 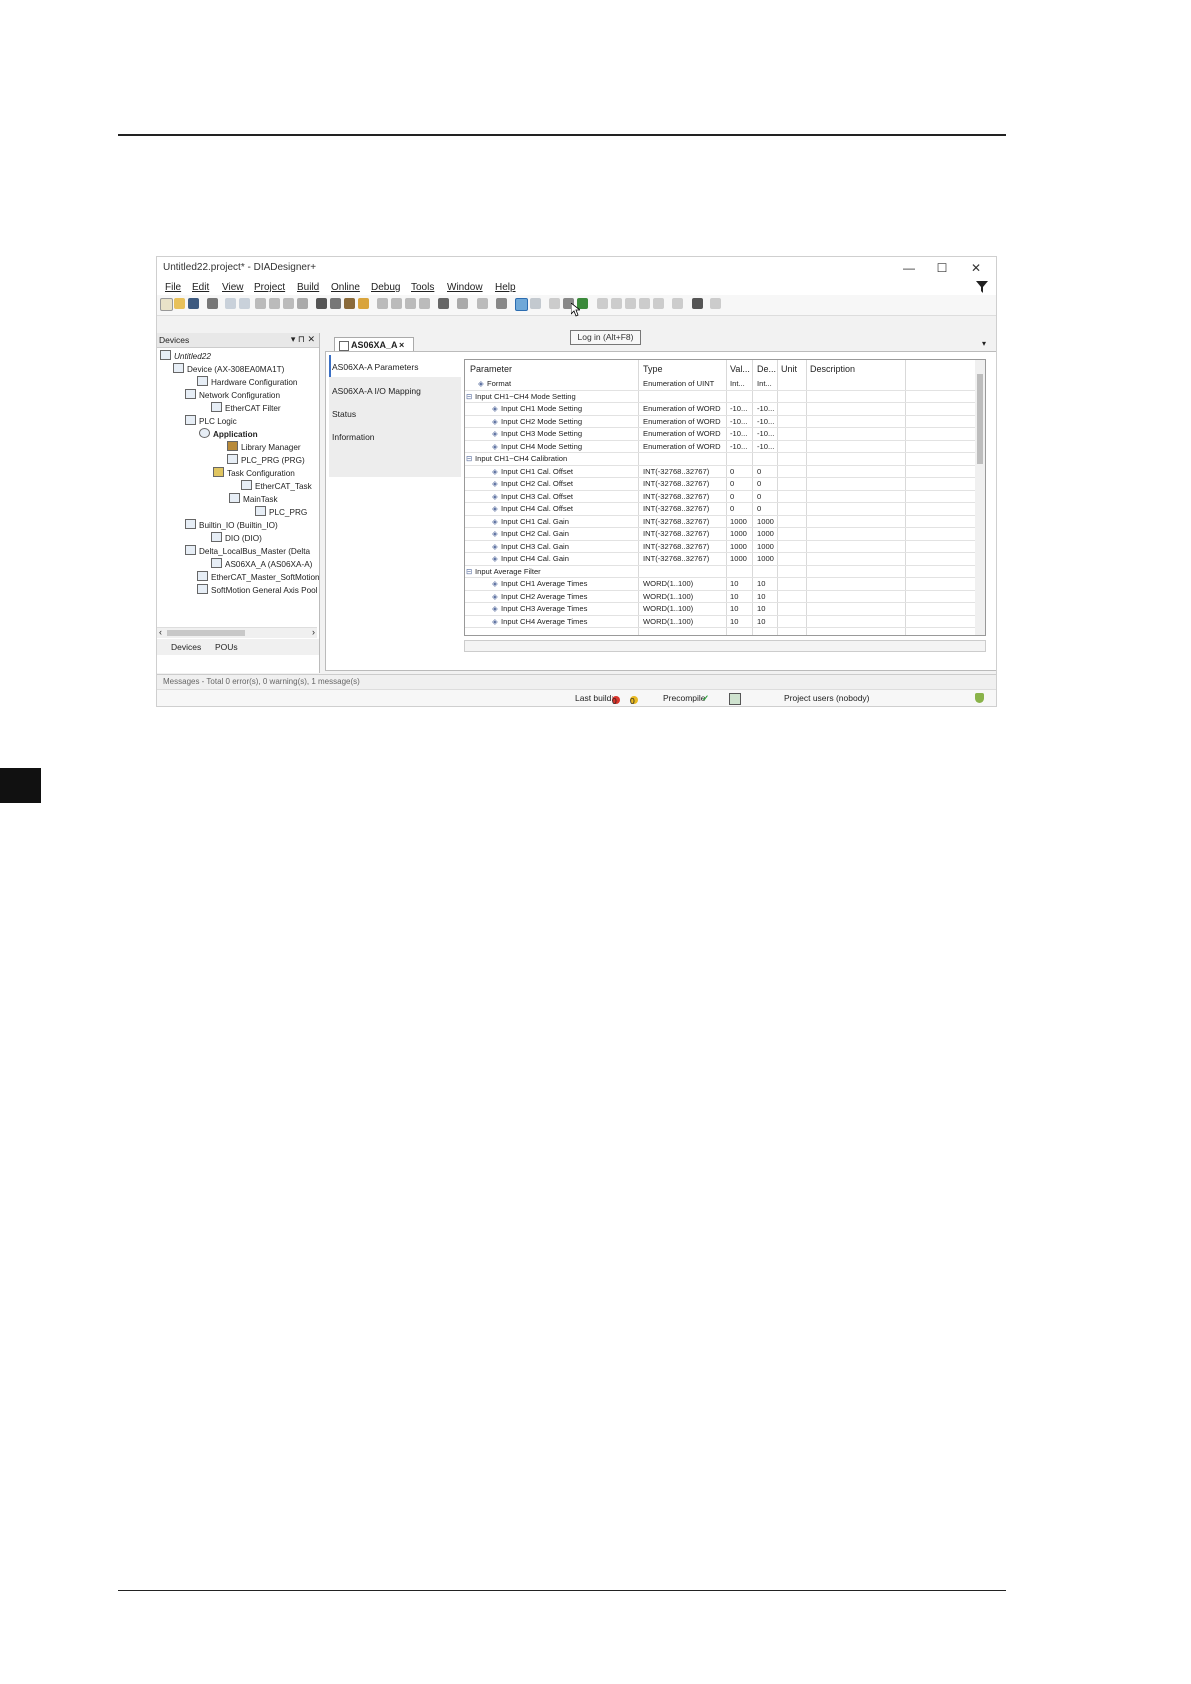 What do you see at coordinates (374, 344) in the screenshot?
I see `editor-tab-as06xa: AS06XA_A ×` at bounding box center [374, 344].